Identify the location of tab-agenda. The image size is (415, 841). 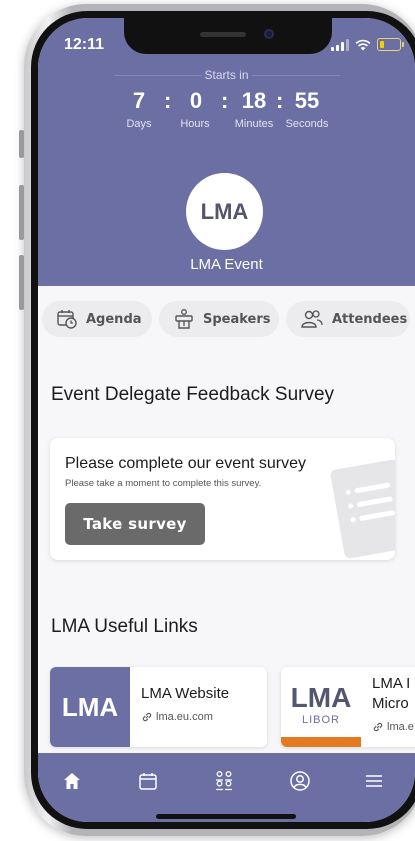
(148, 781).